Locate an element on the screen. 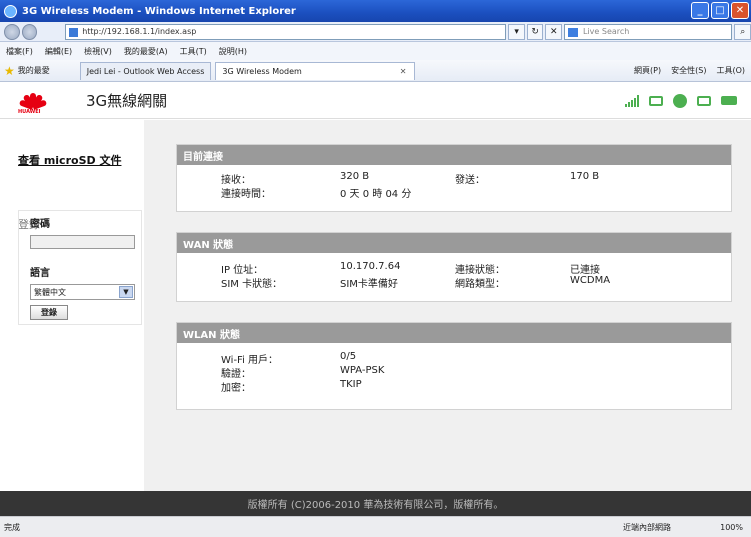 The image size is (751, 537). auth-label: 驗證： is located at coordinates (236, 374).